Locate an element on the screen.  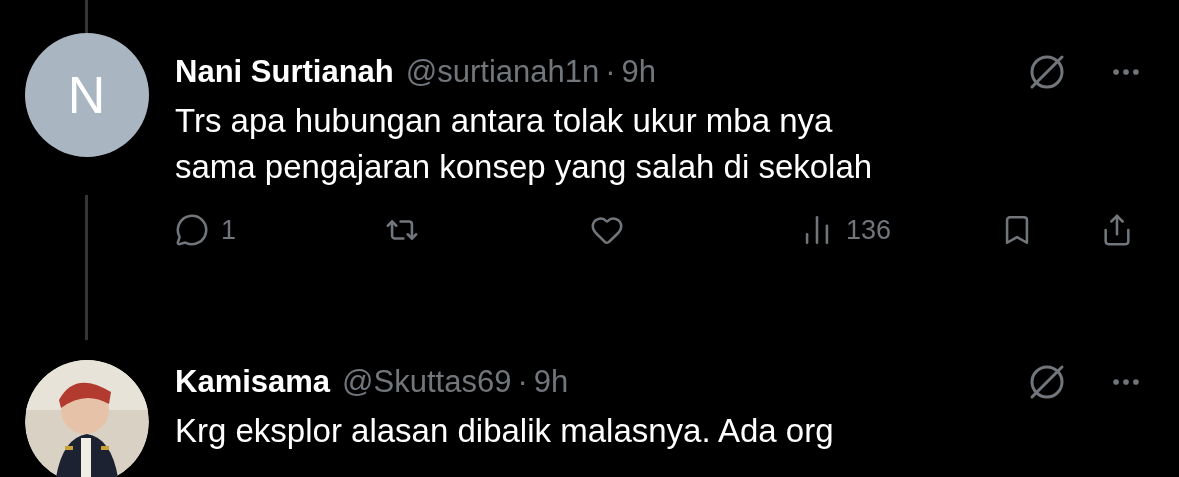
reply-icon is located at coordinates (192, 230).